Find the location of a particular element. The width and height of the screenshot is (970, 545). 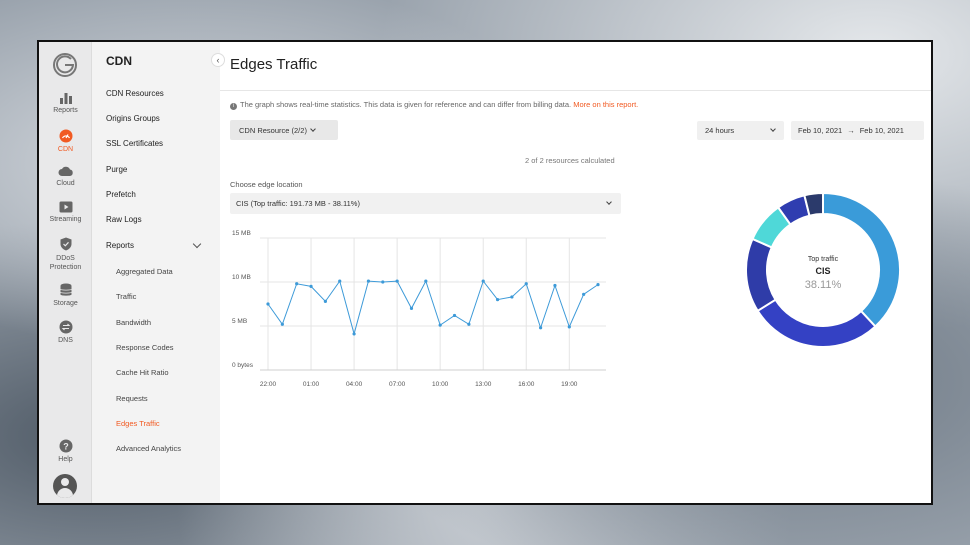

nav-streaming-label: Streaming is located at coordinates (65, 219).